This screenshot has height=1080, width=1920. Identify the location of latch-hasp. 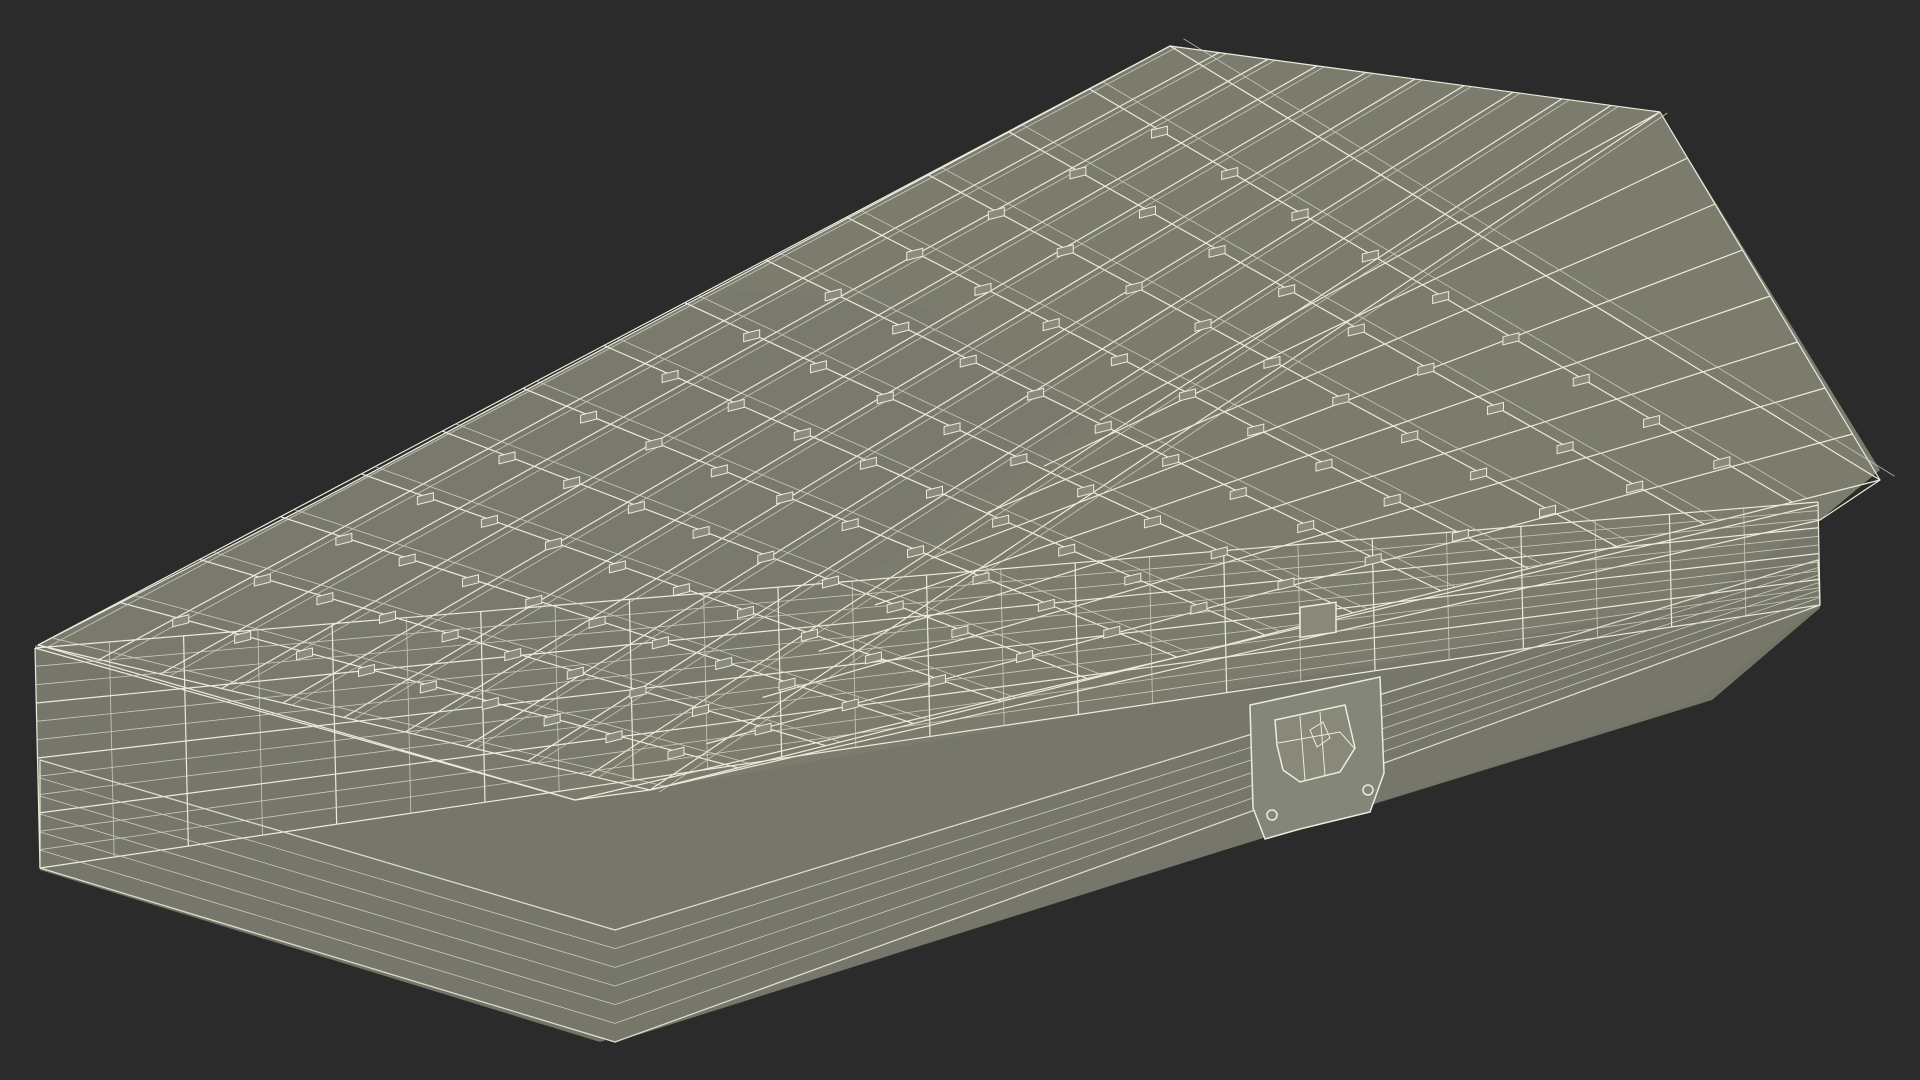
(1318, 620).